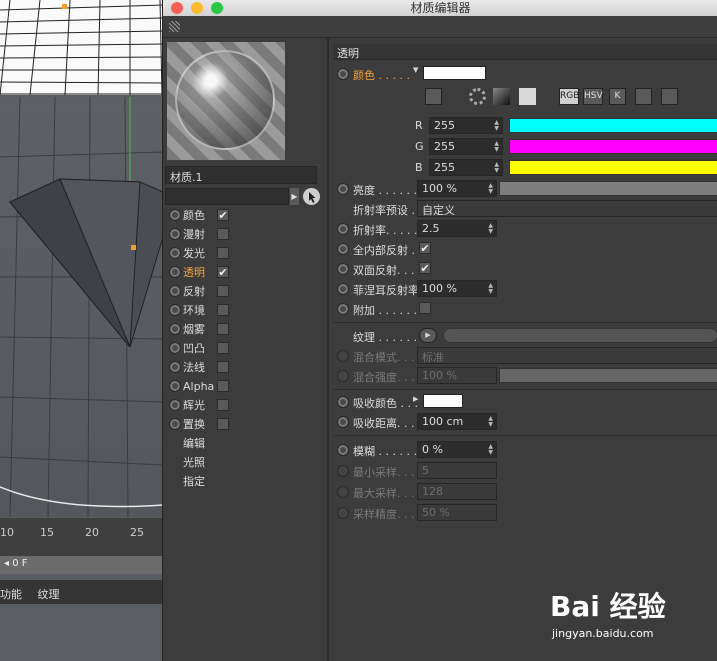 This screenshot has height=661, width=717. Describe the element at coordinates (466, 125) in the screenshot. I see `red-value-field: 255 ▲ ▼` at that location.